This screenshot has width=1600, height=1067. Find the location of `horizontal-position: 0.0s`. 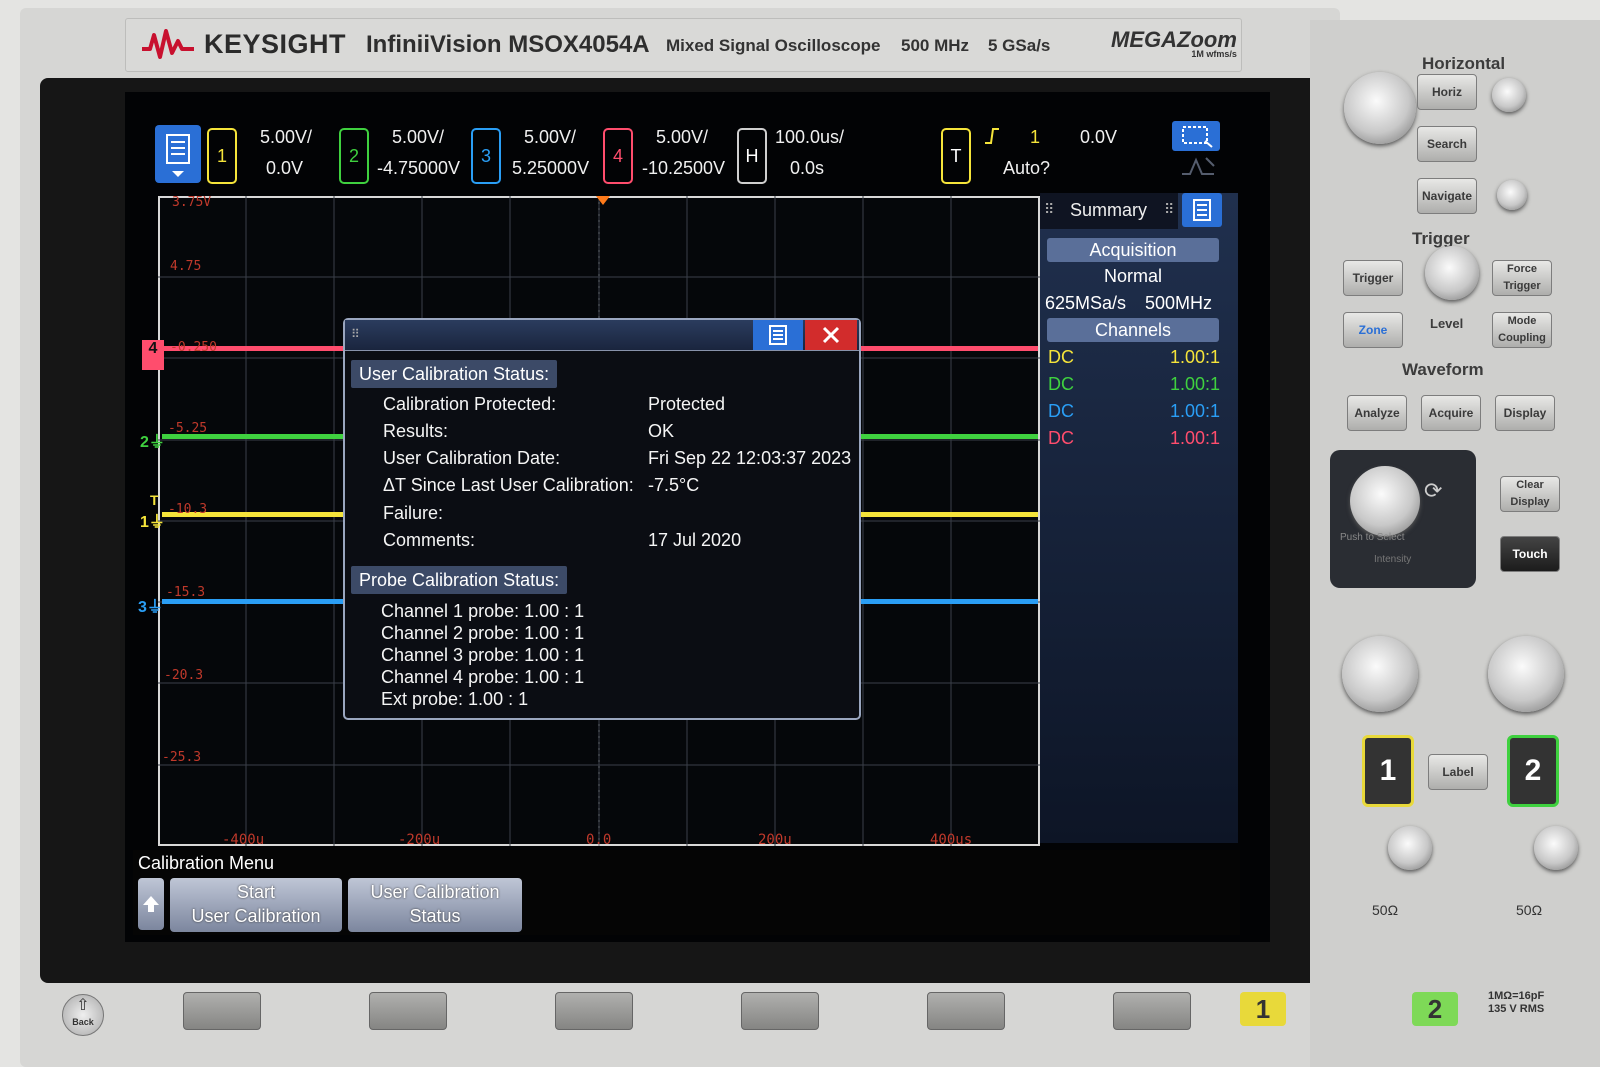

horizontal-position: 0.0s is located at coordinates (807, 168).